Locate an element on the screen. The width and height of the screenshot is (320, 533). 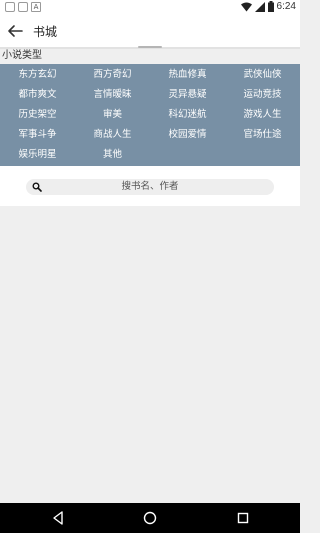
category-item: 言情暧昧 is located at coordinates (112, 95).